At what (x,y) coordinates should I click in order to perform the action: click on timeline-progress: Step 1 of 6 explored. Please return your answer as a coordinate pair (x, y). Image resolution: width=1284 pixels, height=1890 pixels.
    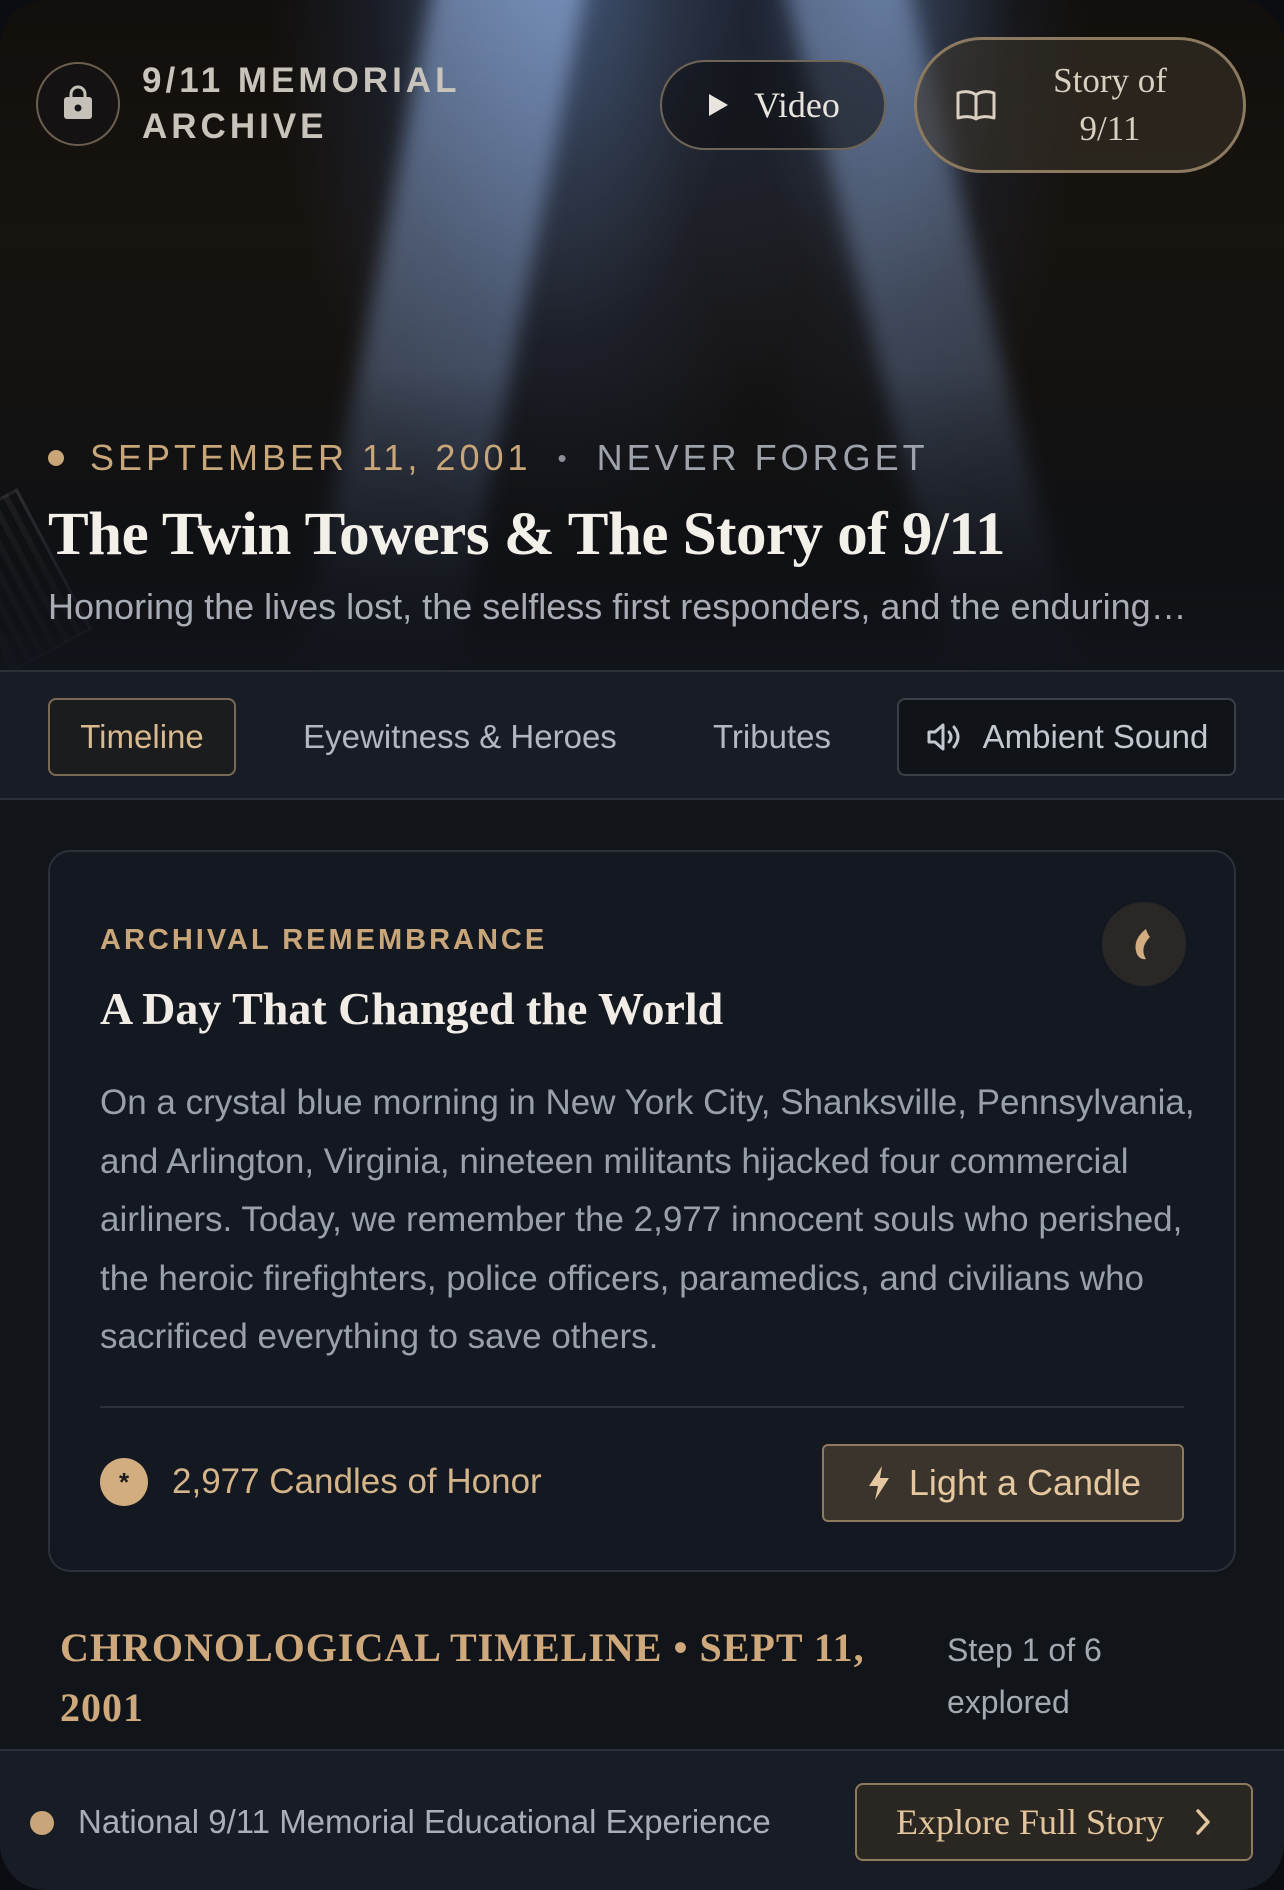
    Looking at the image, I should click on (1024, 1676).